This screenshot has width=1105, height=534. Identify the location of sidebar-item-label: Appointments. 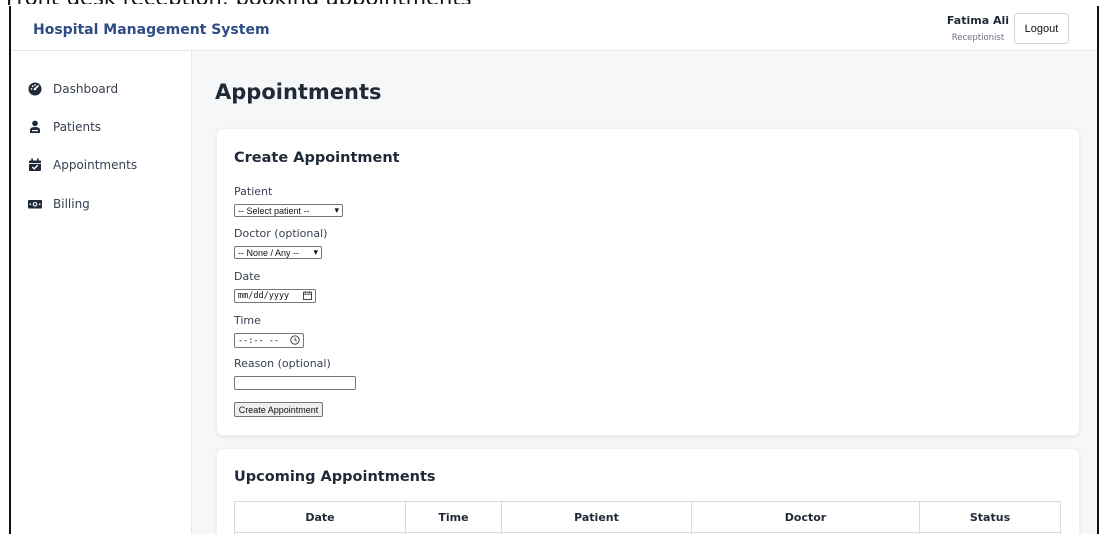
(95, 165).